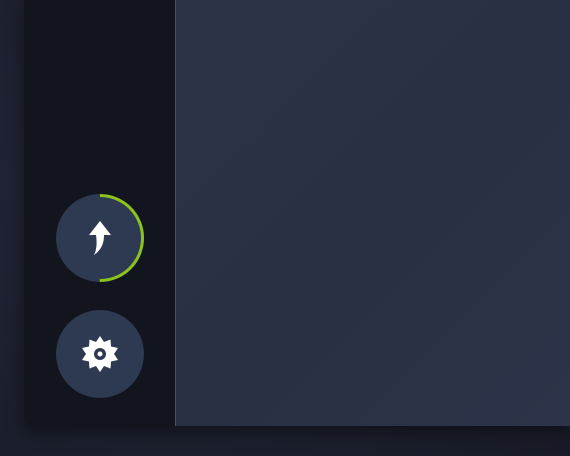 This screenshot has height=456, width=570. I want to click on gear-icon, so click(100, 354).